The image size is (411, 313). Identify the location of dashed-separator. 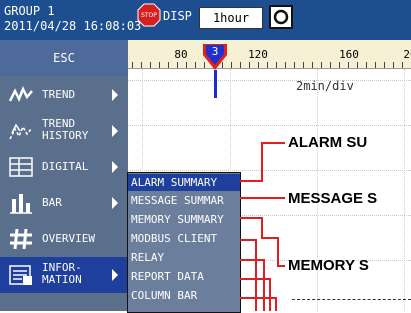
(351, 299).